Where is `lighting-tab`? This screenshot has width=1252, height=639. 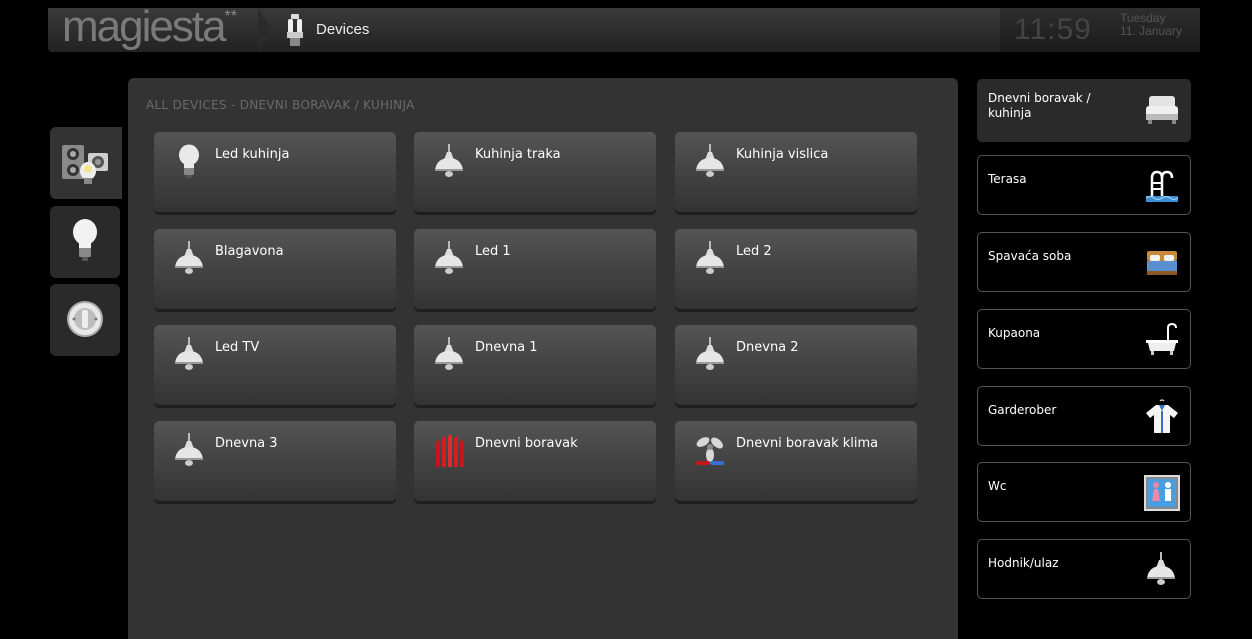
lighting-tab is located at coordinates (85, 242).